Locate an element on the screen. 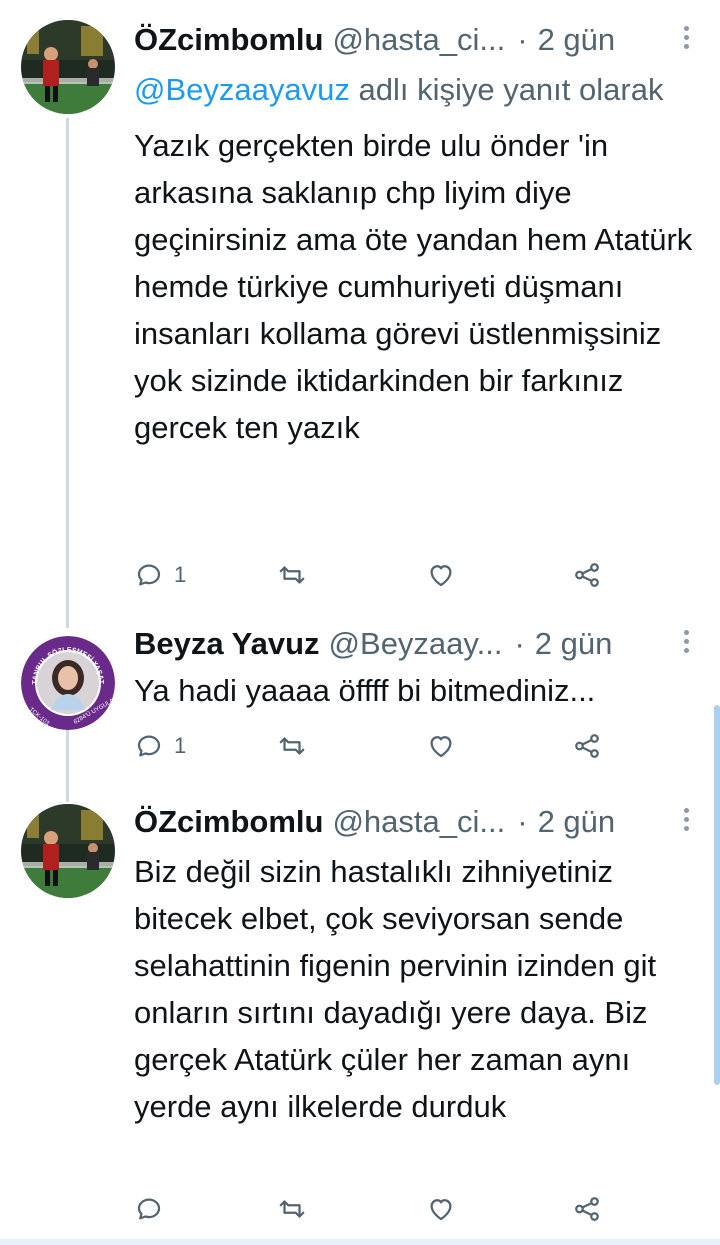  replying-label: adlı kişiye yanıt olarak is located at coordinates (506, 89).